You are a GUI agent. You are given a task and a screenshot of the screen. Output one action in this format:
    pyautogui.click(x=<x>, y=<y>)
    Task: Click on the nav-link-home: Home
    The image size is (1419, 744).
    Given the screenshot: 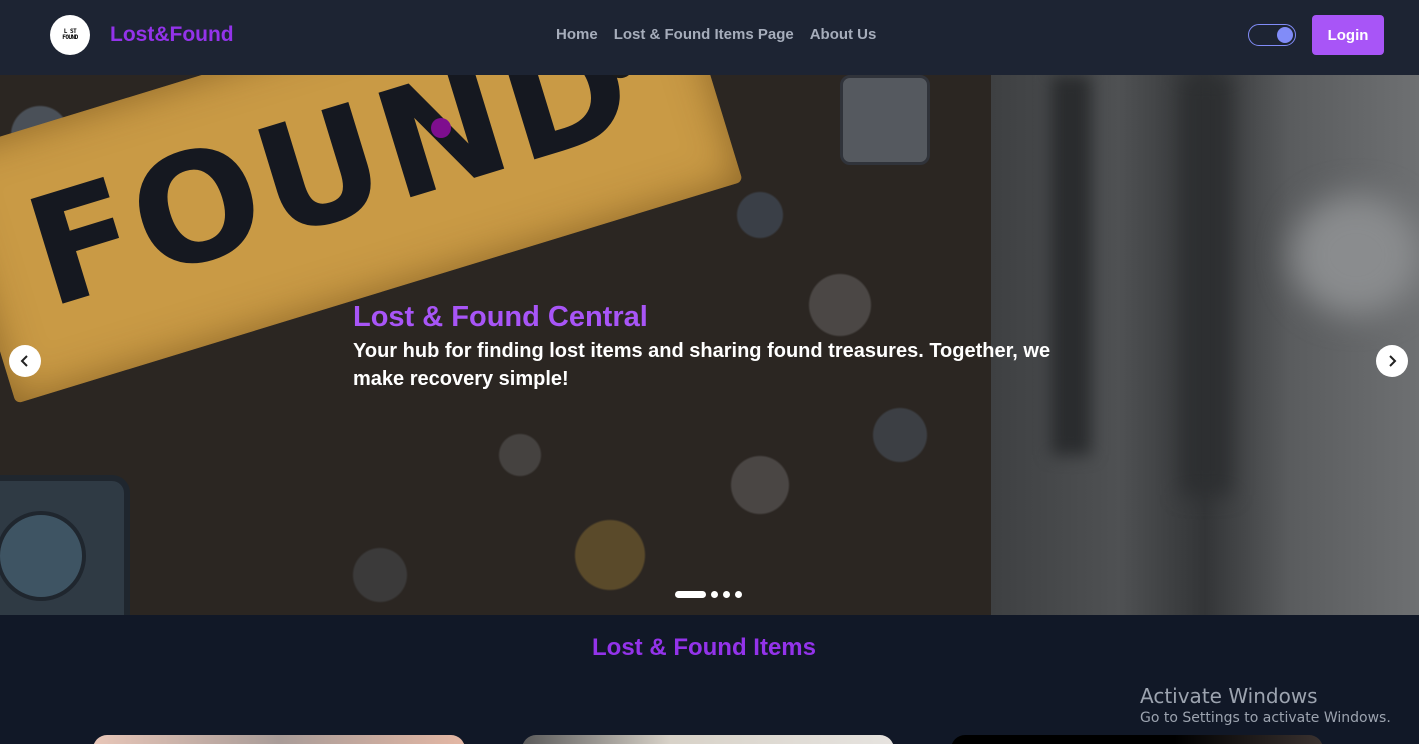 What is the action you would take?
    pyautogui.click(x=577, y=34)
    